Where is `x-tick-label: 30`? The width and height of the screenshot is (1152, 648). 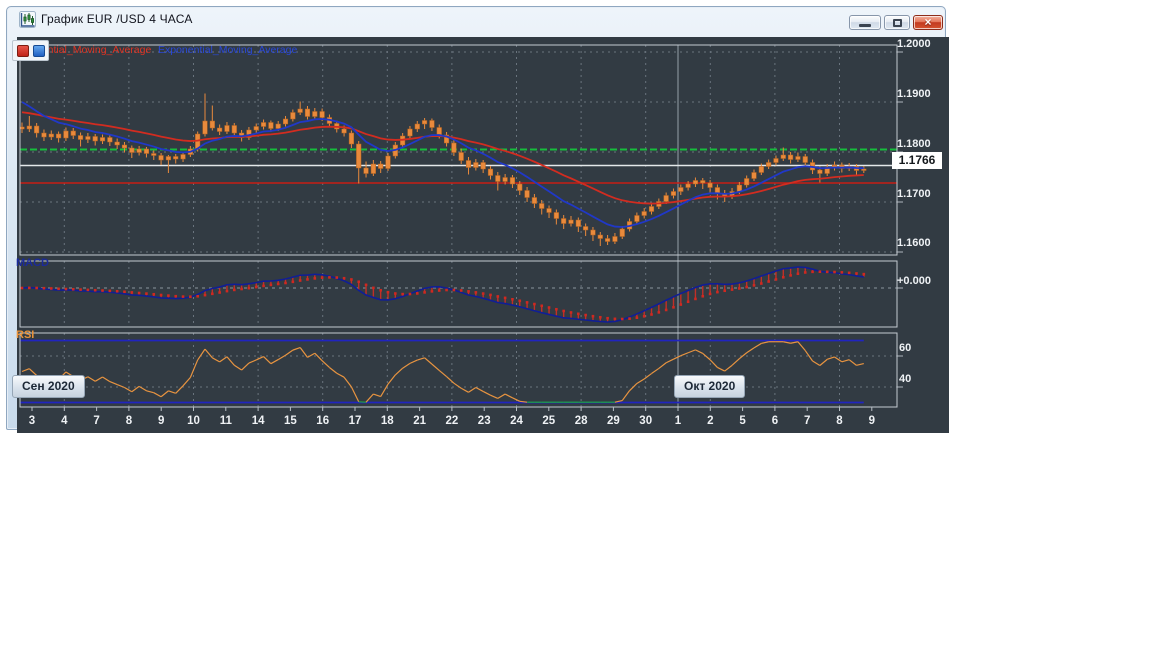 x-tick-label: 30 is located at coordinates (645, 421).